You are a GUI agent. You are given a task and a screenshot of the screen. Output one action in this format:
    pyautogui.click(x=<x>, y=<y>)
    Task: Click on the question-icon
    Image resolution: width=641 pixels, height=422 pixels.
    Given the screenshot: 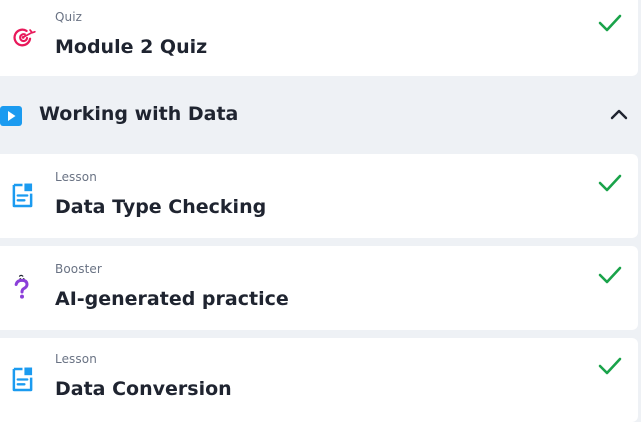 What is the action you would take?
    pyautogui.click(x=21, y=286)
    